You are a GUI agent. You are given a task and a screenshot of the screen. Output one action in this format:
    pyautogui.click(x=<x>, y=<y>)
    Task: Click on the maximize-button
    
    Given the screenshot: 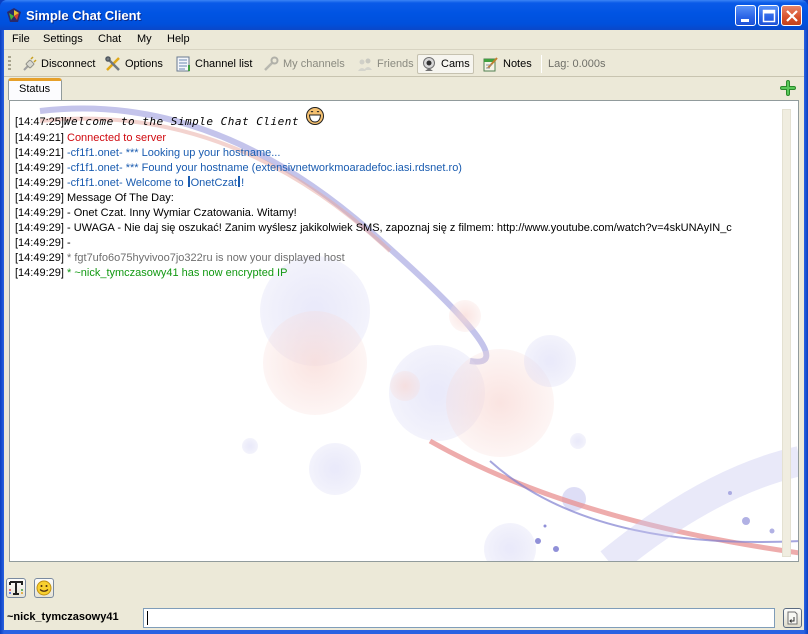 What is the action you would take?
    pyautogui.click(x=768, y=15)
    